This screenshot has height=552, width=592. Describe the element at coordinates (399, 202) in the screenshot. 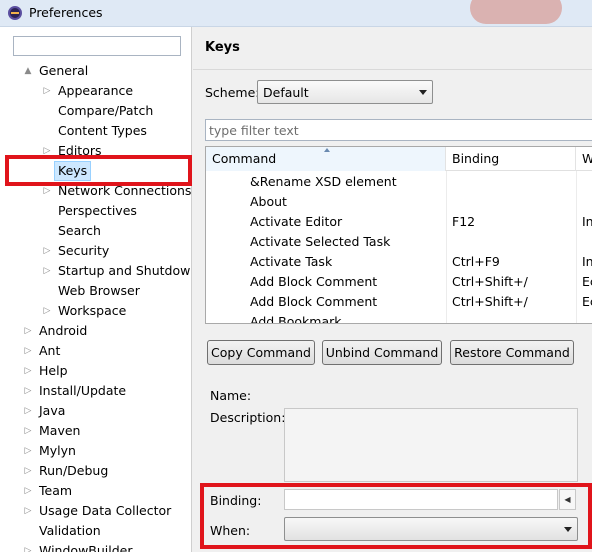

I see `table-row: About` at that location.